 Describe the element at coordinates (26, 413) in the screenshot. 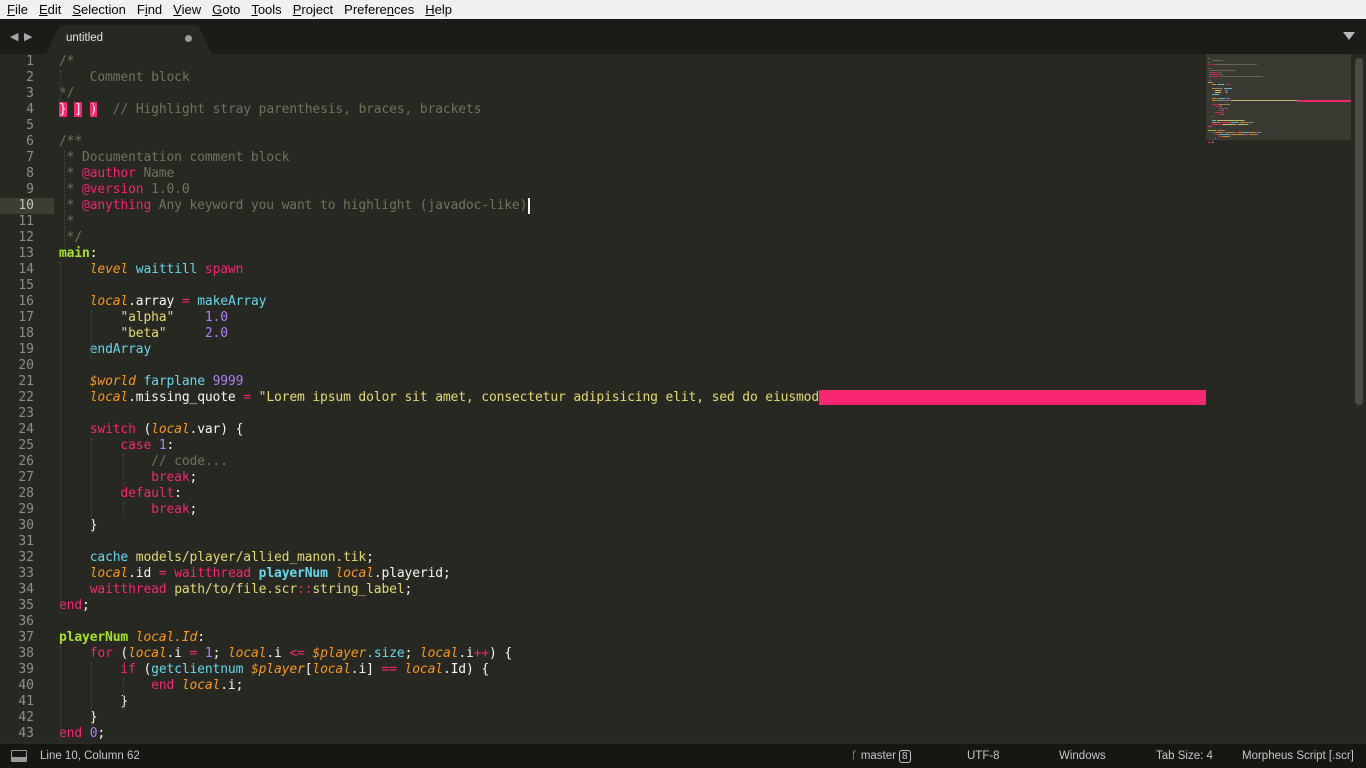

I see `line-number: 23` at that location.